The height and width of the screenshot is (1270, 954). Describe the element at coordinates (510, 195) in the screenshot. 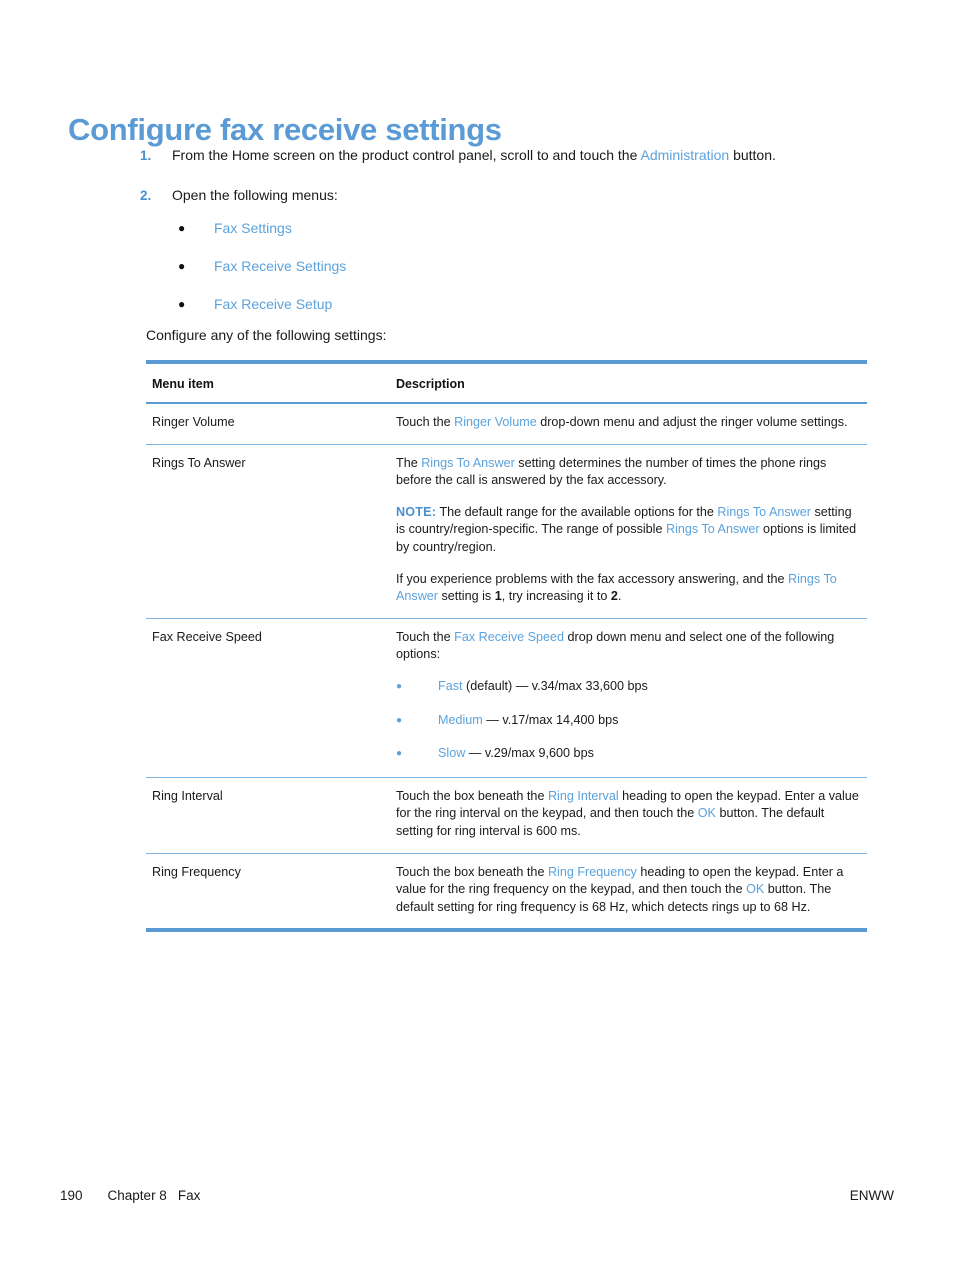

I see `step-item: 2. Open the following menus:` at that location.